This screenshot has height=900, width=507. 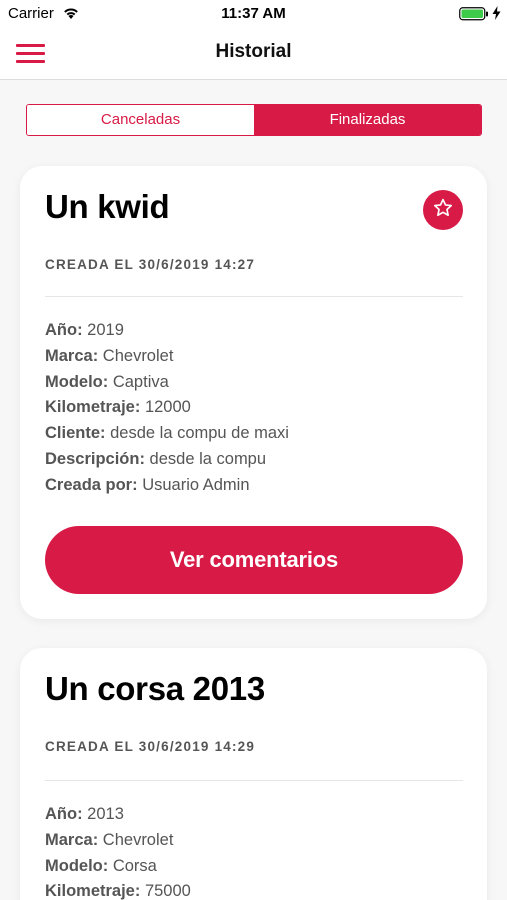 I want to click on field-row: Cliente: desde la compu de maxi, so click(x=167, y=437).